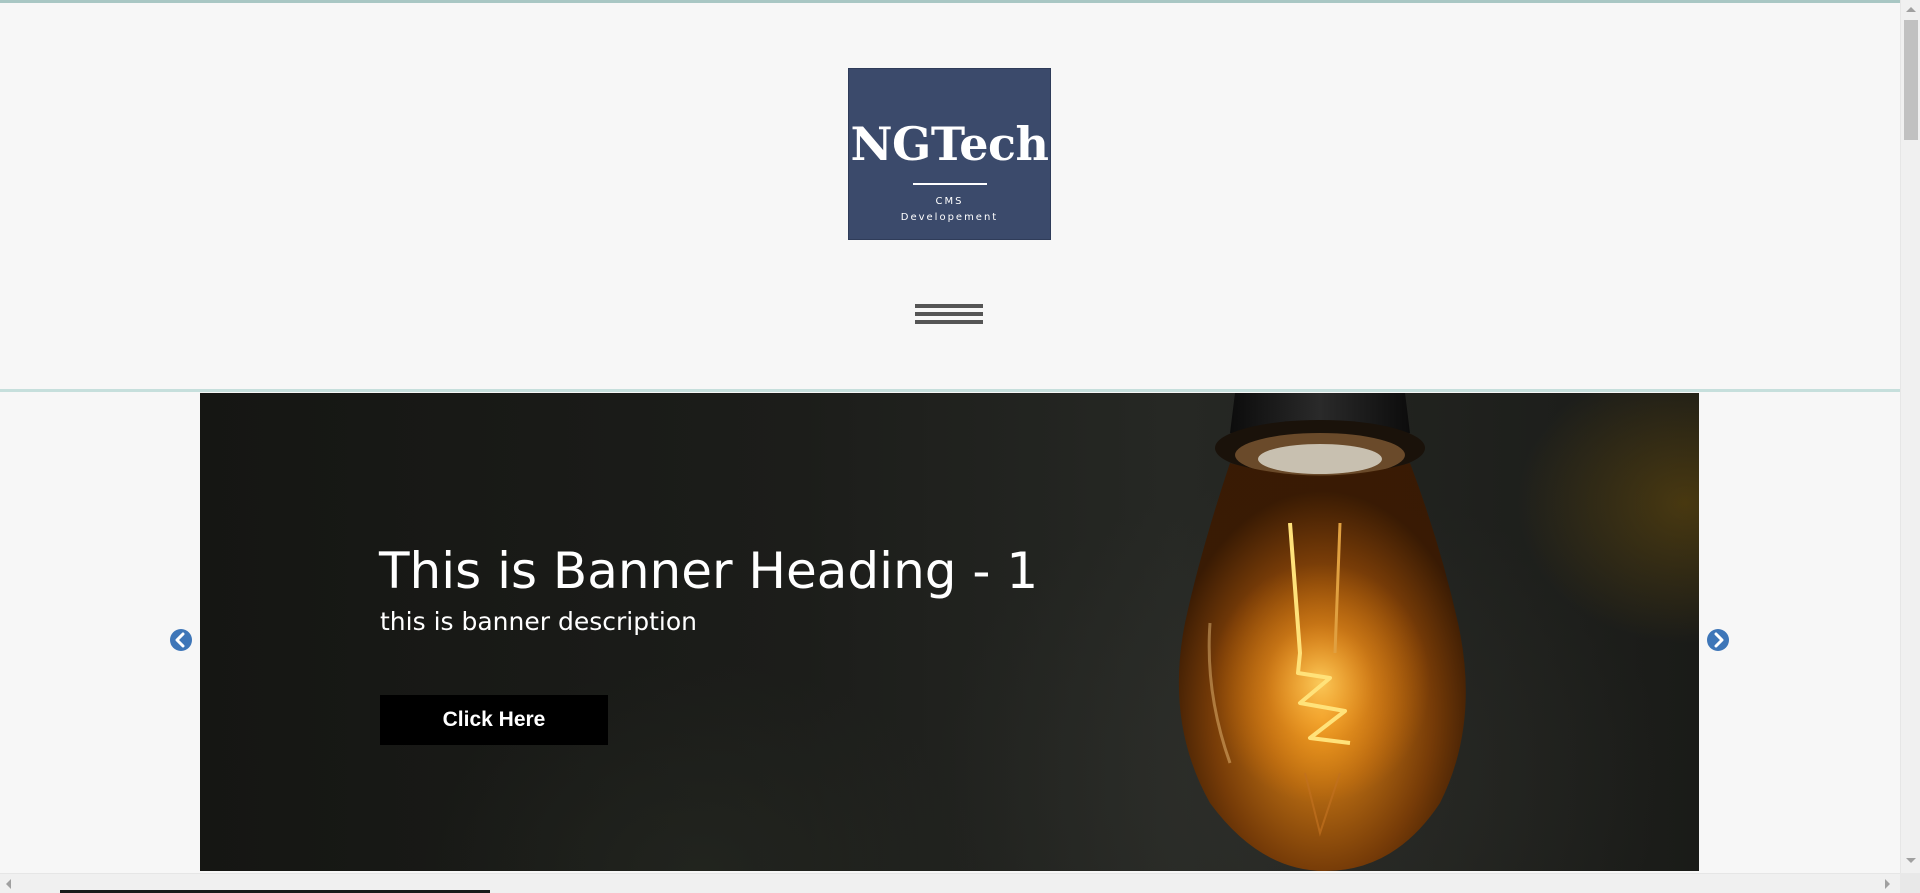 Image resolution: width=1920 pixels, height=893 pixels. Describe the element at coordinates (1910, 436) in the screenshot. I see `vertical-scrollbar` at that location.